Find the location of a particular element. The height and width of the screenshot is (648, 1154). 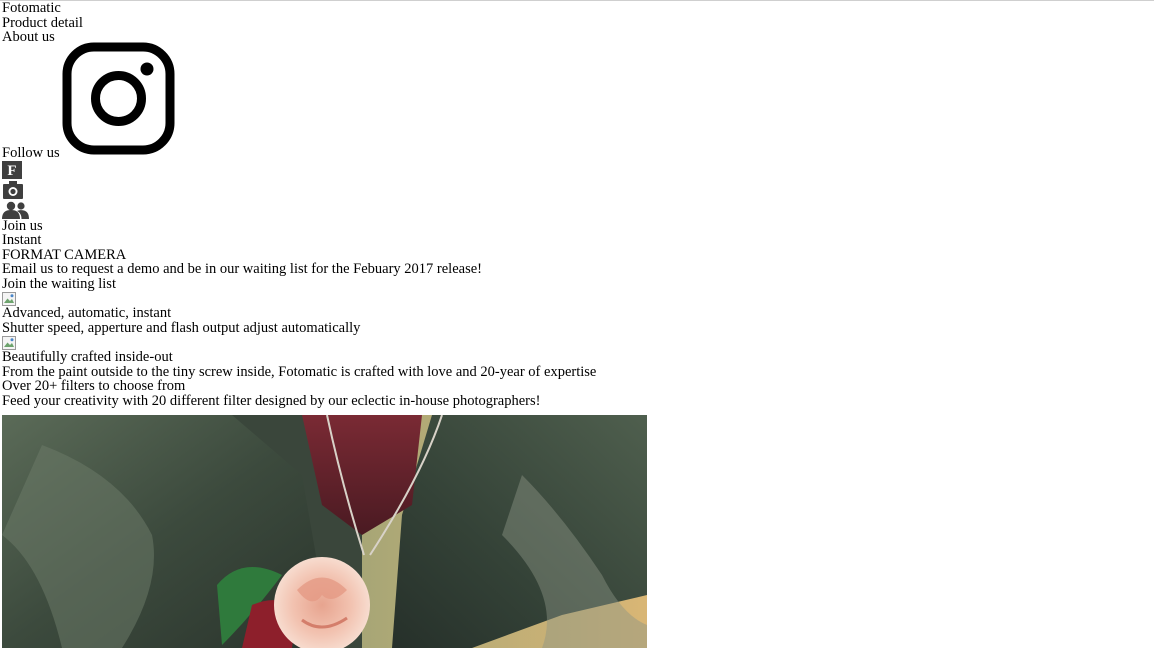

hero-title-format-camera: FORMAT CAMERA is located at coordinates (64, 254).